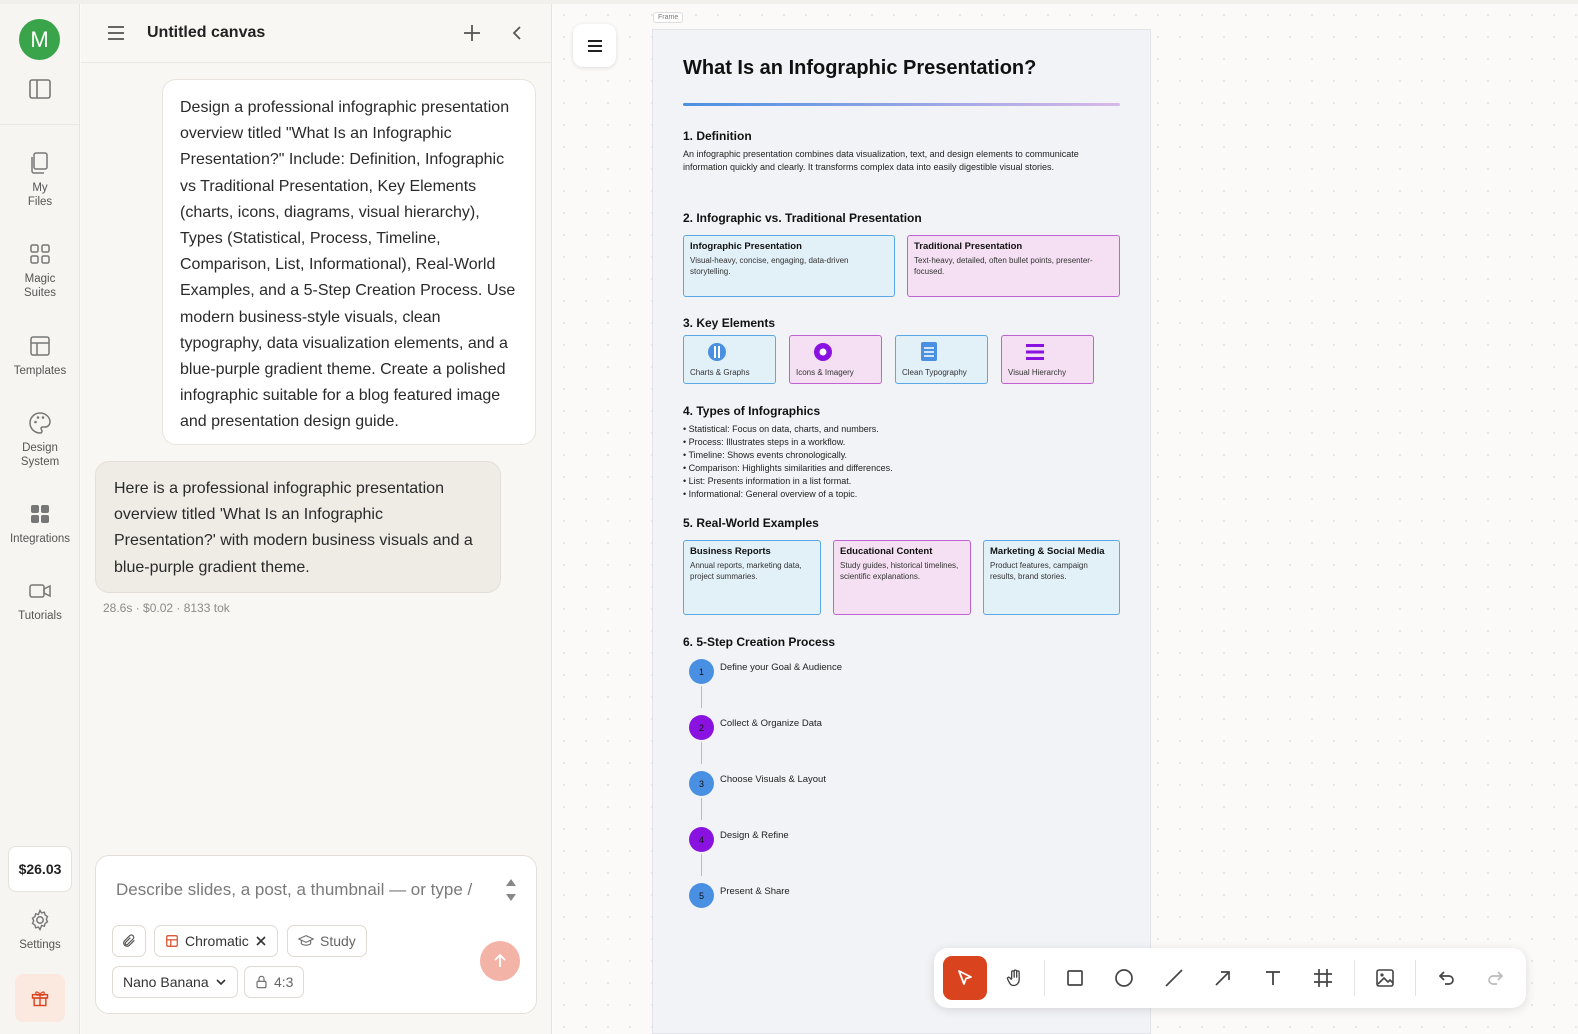 This screenshot has width=1578, height=1034. What do you see at coordinates (40, 998) in the screenshot?
I see `gift-button` at bounding box center [40, 998].